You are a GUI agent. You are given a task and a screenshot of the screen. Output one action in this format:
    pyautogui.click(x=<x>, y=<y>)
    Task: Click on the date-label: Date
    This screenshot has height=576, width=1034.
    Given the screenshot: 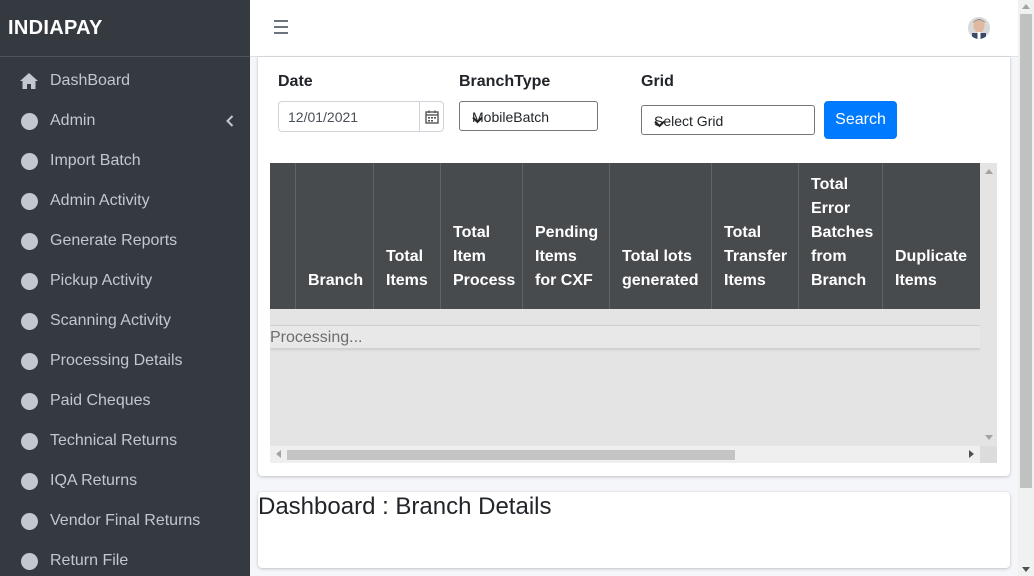 What is the action you would take?
    pyautogui.click(x=295, y=81)
    